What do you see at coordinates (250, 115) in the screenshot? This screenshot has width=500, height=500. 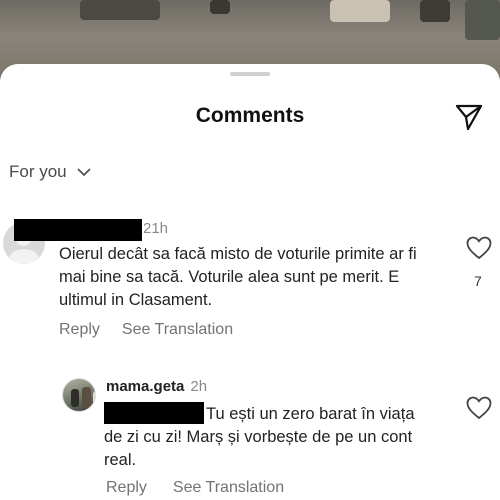 I see `sheet-title: Comments` at bounding box center [250, 115].